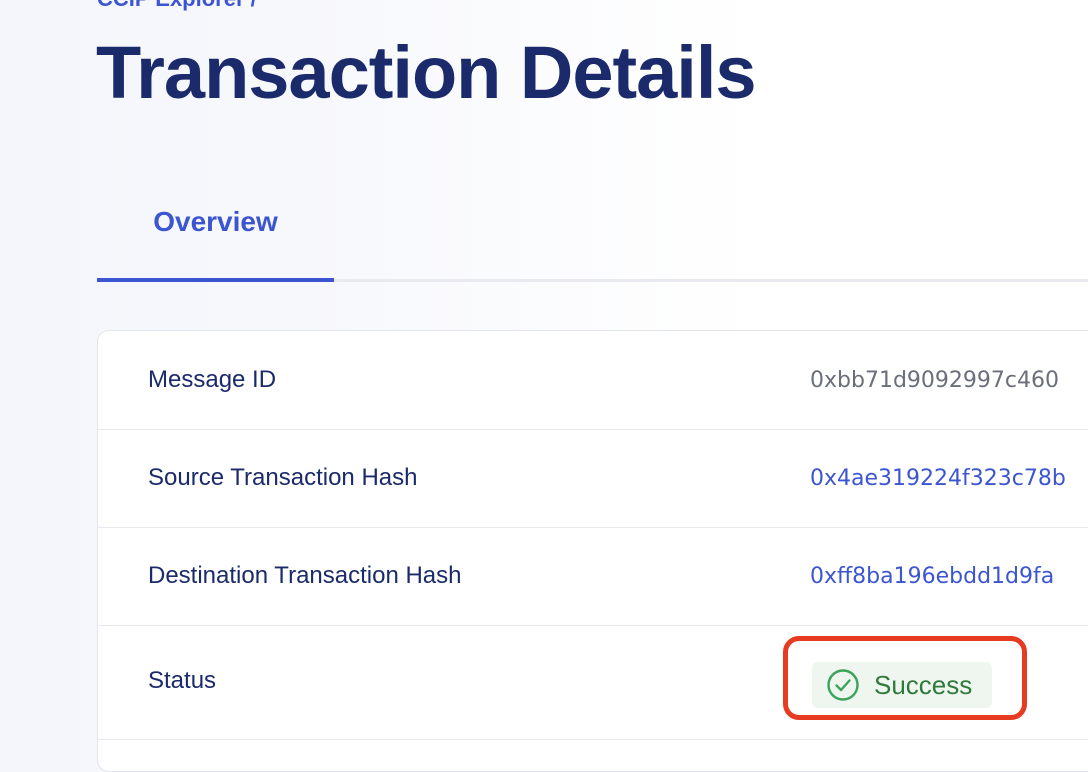 The height and width of the screenshot is (772, 1088). Describe the element at coordinates (426, 72) in the screenshot. I see `page-title: Transaction Details` at that location.